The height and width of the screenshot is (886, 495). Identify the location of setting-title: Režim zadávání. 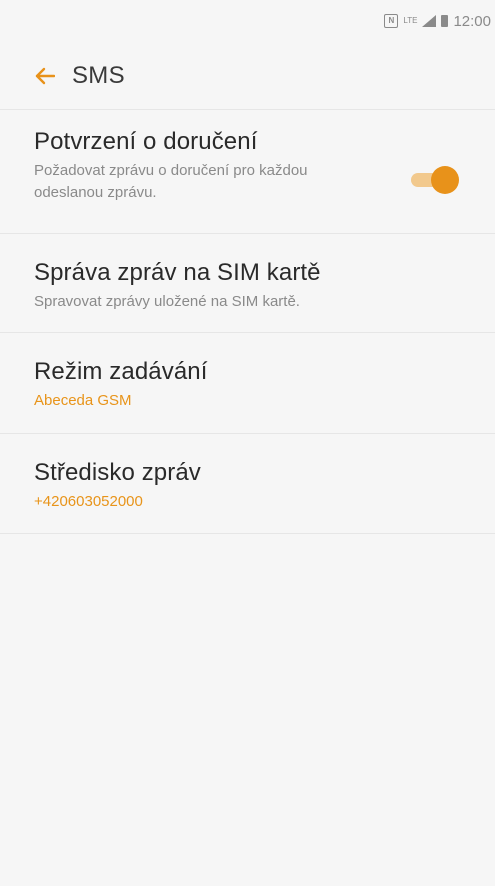
(121, 371).